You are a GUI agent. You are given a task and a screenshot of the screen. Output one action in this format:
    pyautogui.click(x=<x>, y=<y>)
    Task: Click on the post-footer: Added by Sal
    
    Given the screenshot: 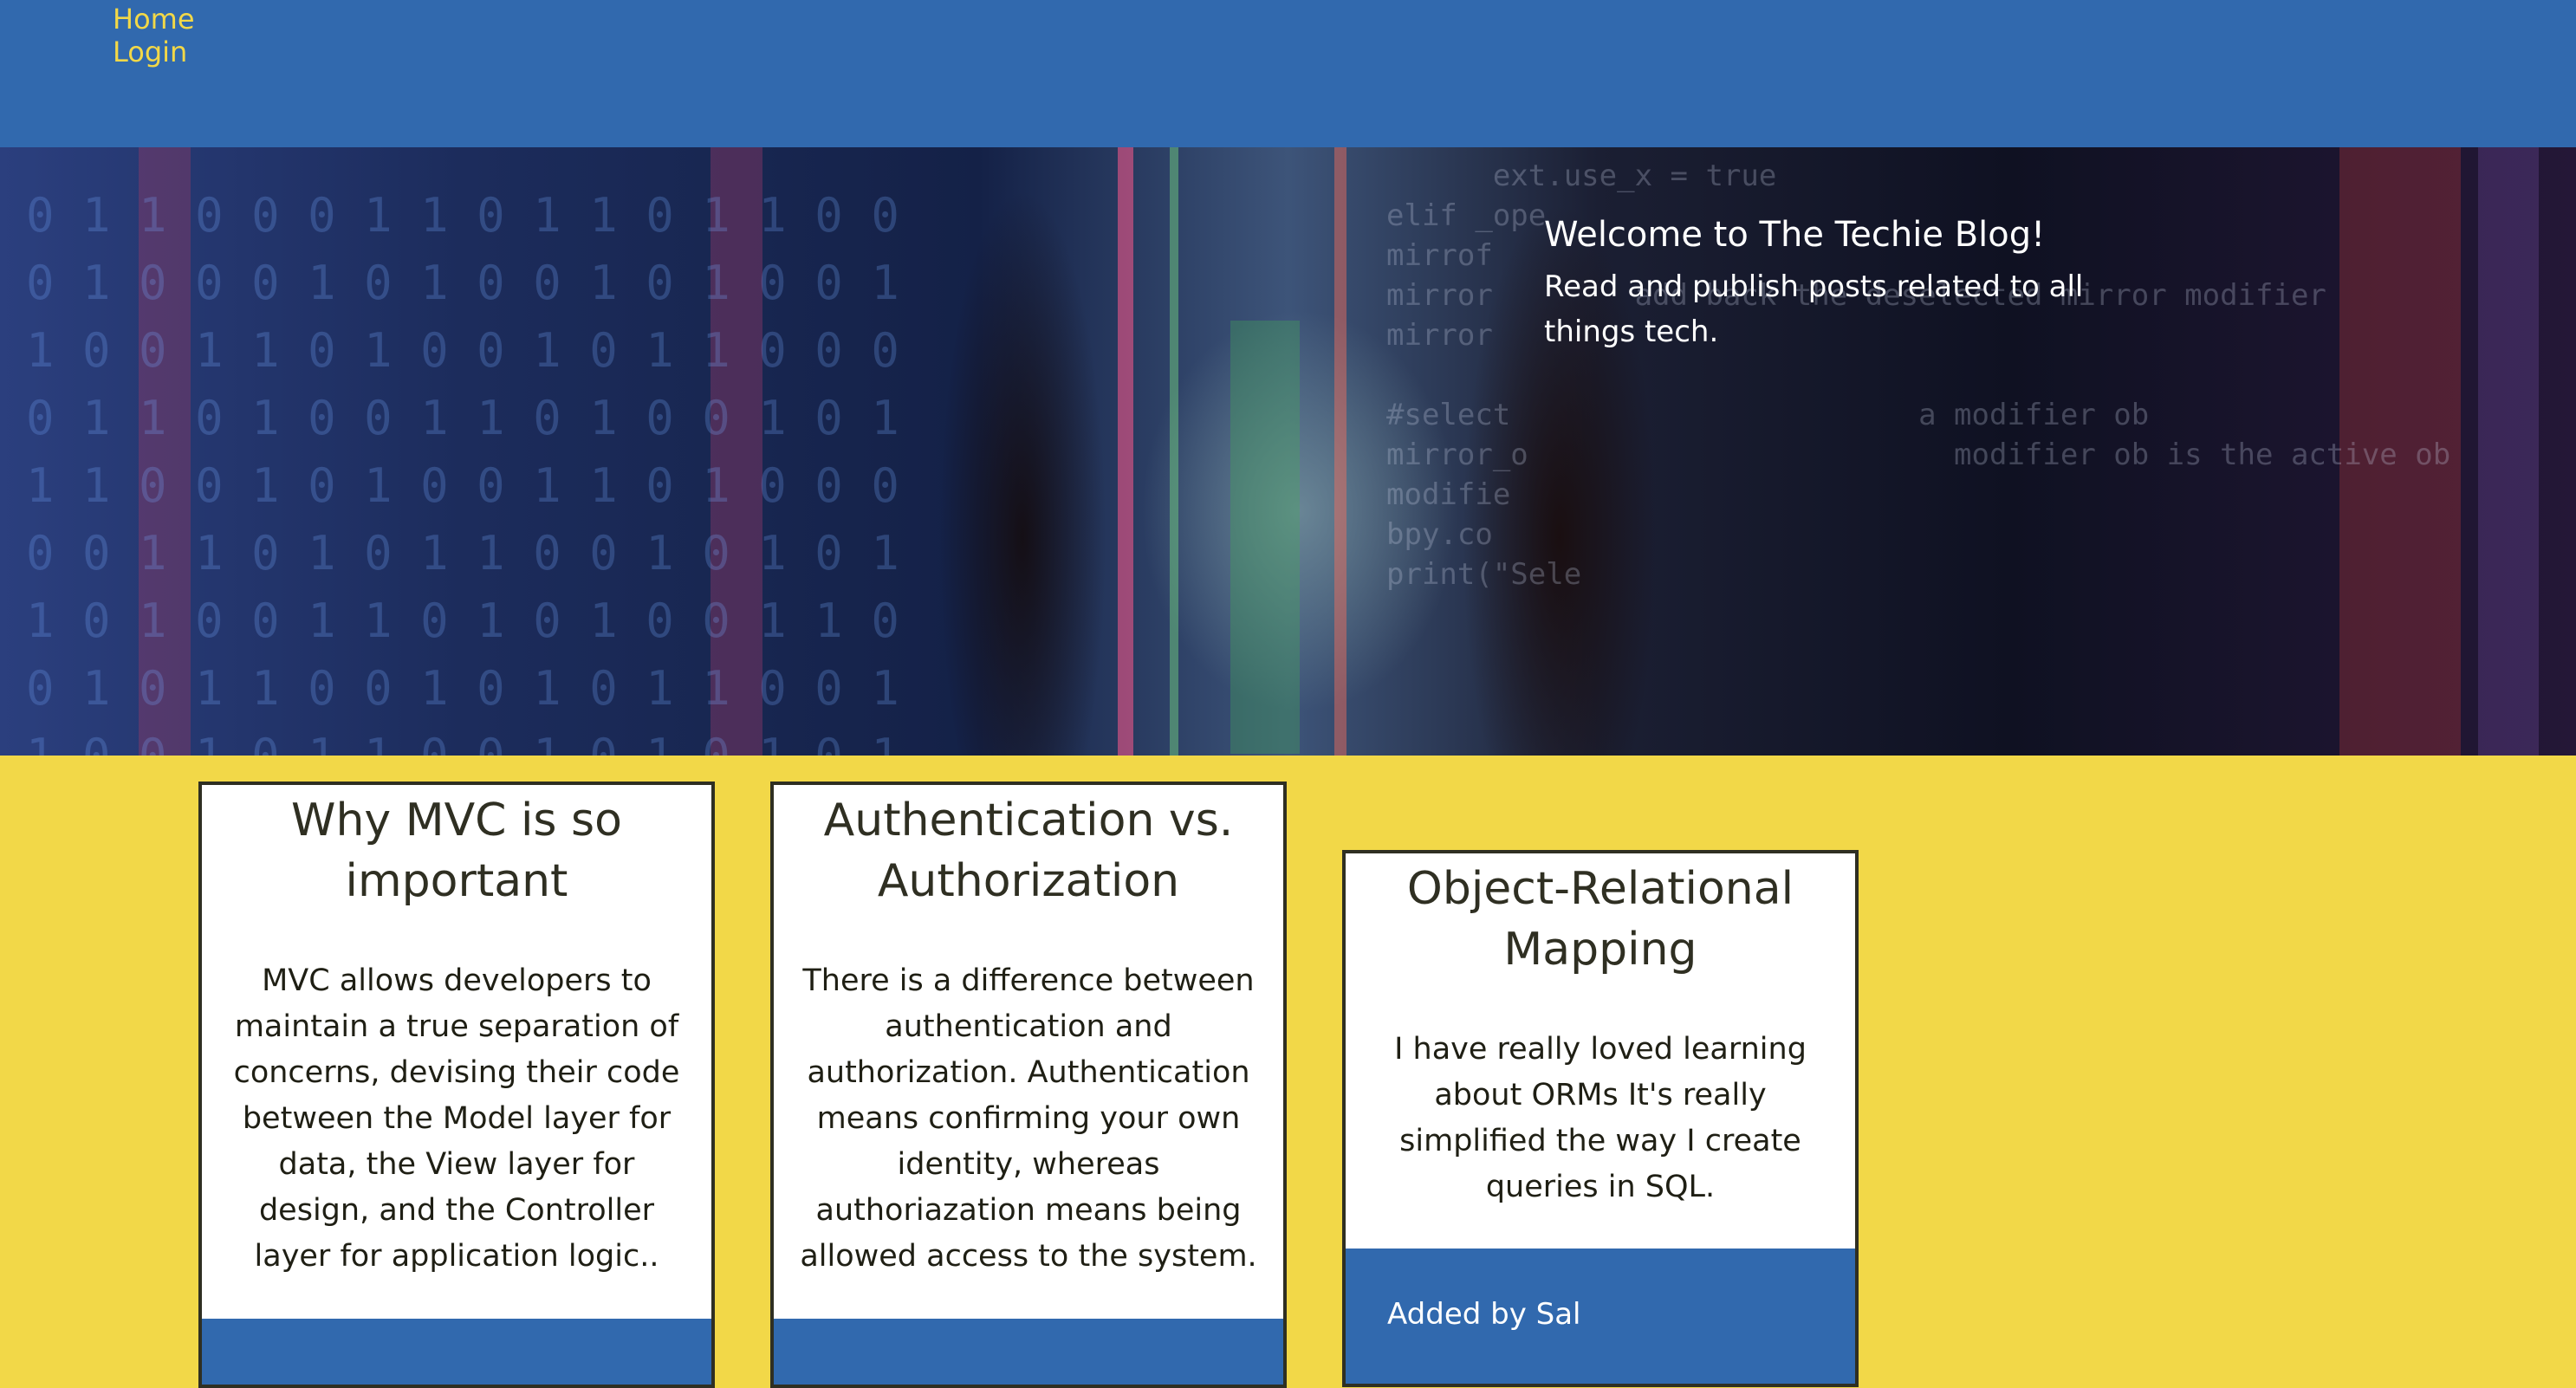 What is the action you would take?
    pyautogui.click(x=1601, y=1316)
    